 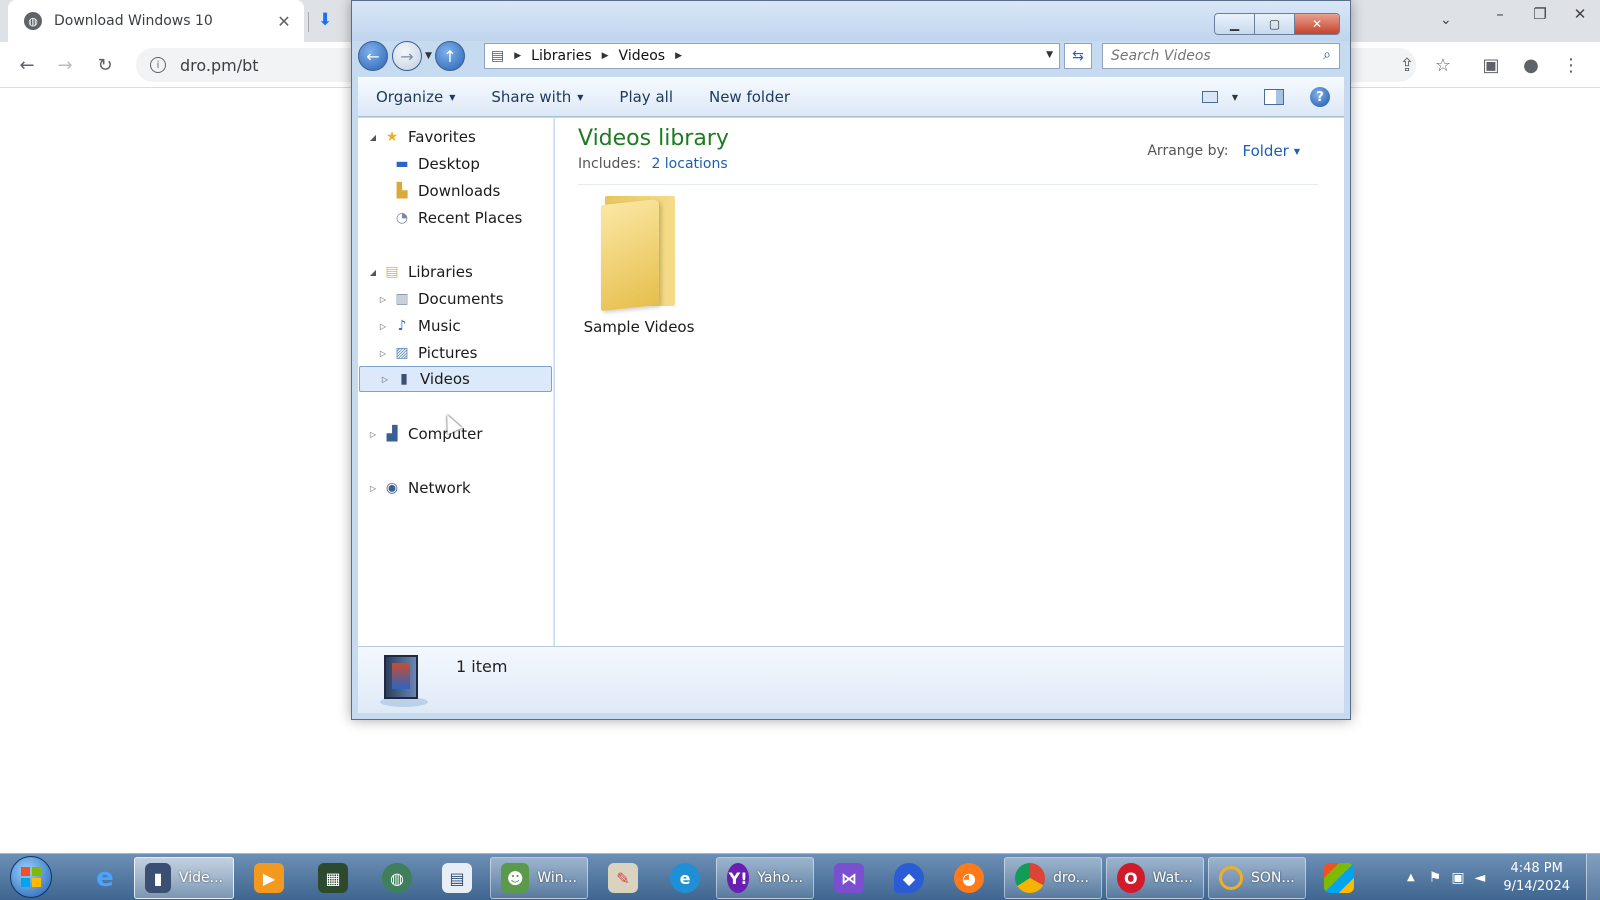 I want to click on recent-pages-dropdown-icon: ▼, so click(x=428, y=56).